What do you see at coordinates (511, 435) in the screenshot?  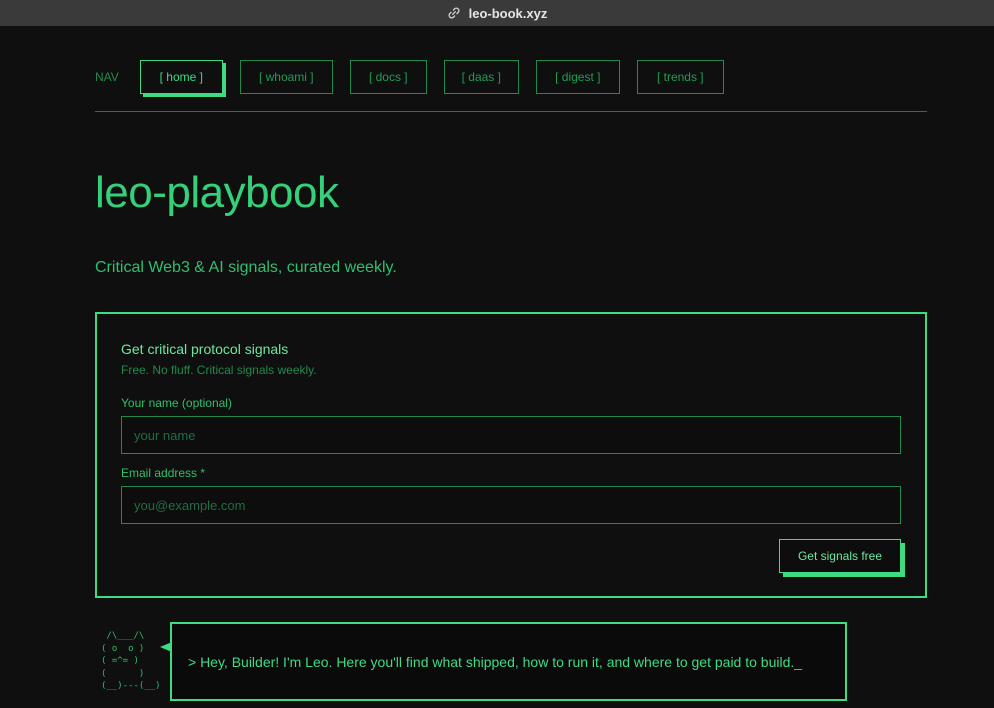 I see `name-input` at bounding box center [511, 435].